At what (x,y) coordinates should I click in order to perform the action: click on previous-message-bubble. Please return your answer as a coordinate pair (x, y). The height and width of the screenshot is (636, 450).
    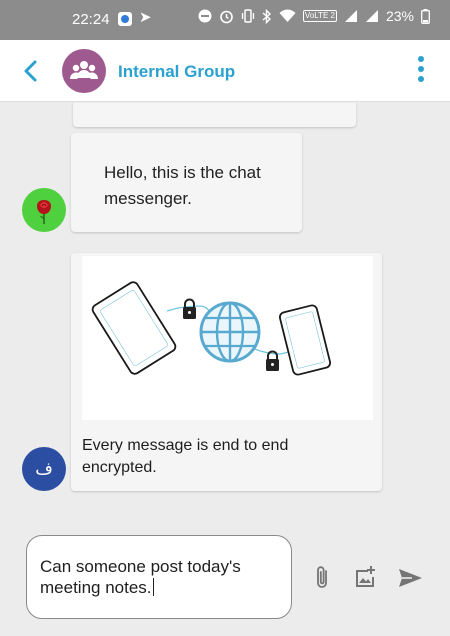
    Looking at the image, I should click on (214, 115).